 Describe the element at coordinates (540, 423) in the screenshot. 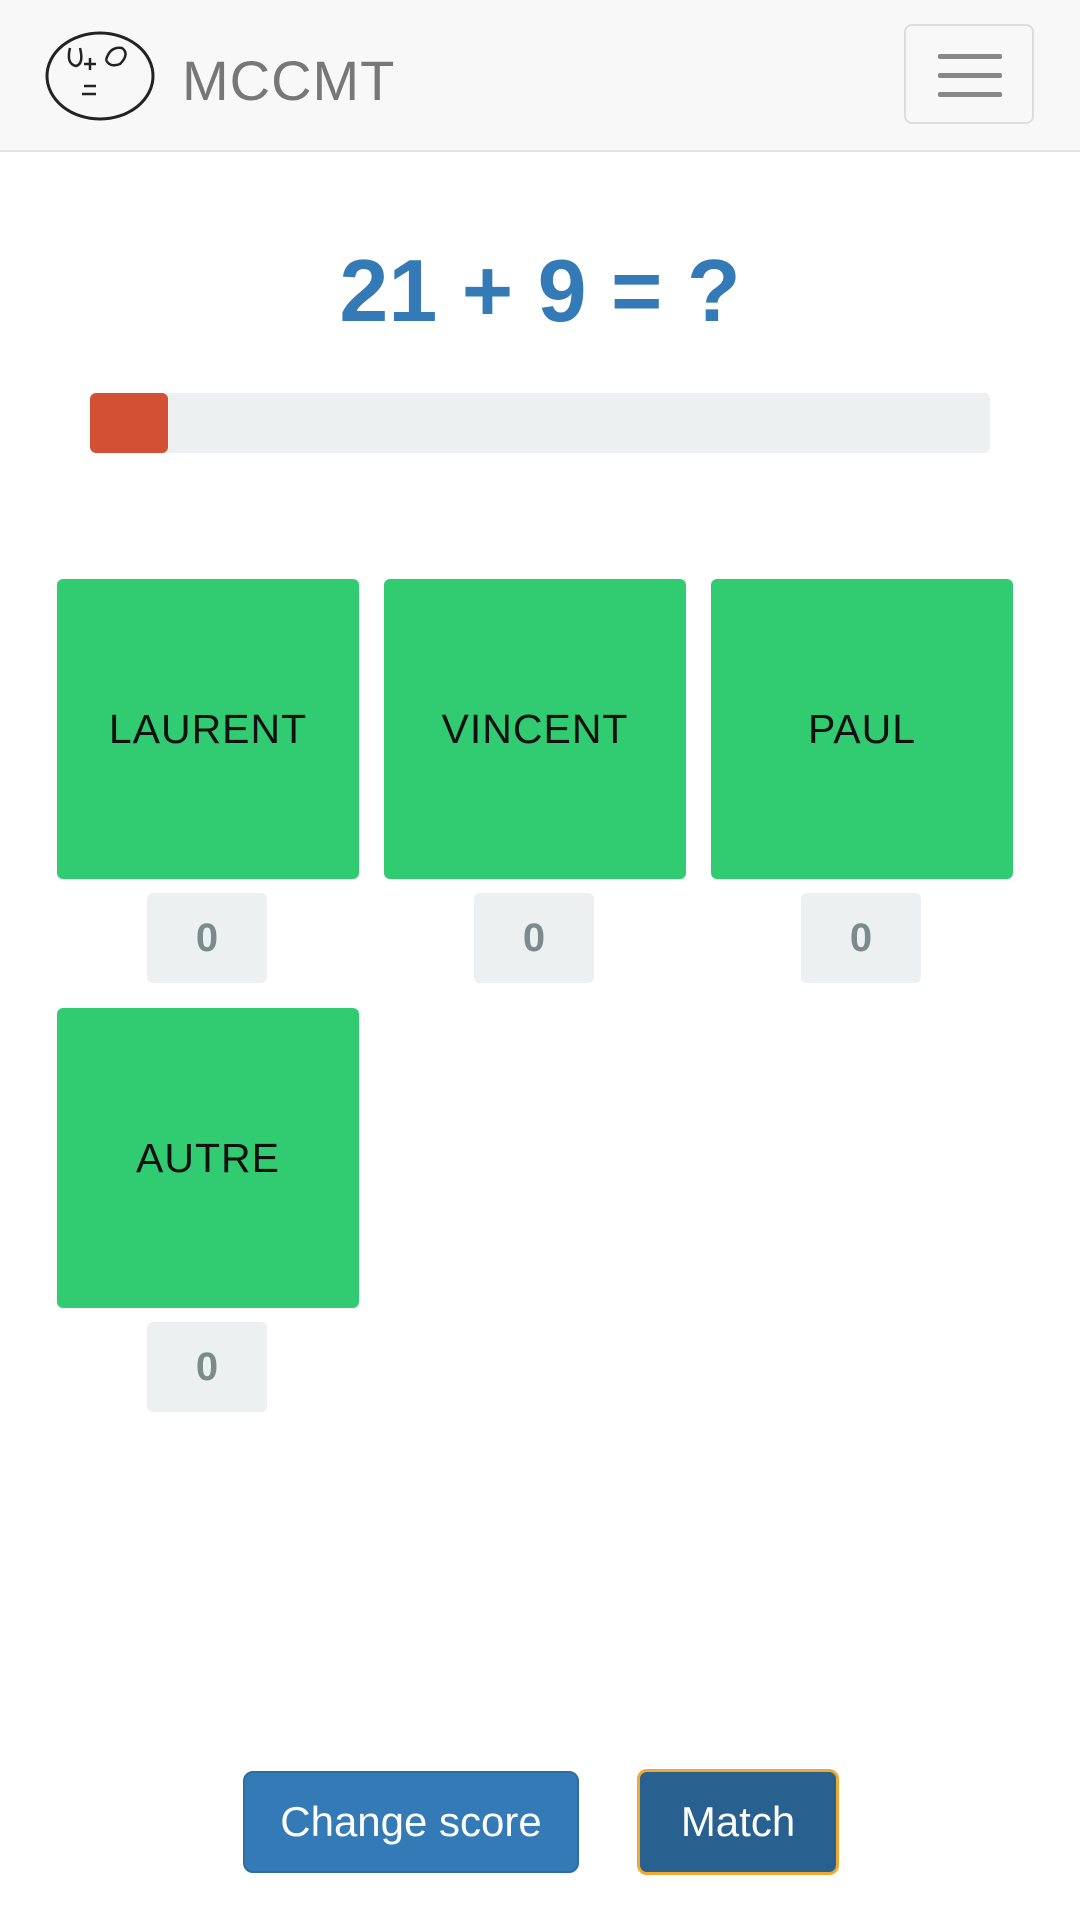

I see `timer-progress-bar` at that location.